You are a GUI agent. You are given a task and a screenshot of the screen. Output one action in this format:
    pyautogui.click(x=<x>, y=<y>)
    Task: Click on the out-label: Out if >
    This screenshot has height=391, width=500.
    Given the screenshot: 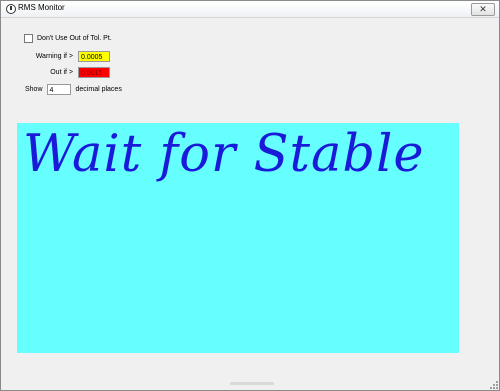 What is the action you would take?
    pyautogui.click(x=61, y=72)
    